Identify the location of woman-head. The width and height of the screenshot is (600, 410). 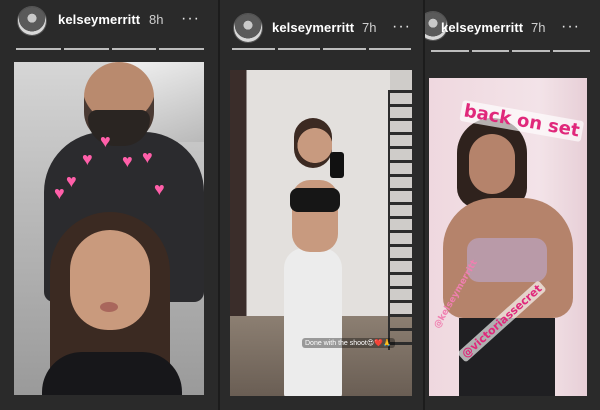
(313, 143).